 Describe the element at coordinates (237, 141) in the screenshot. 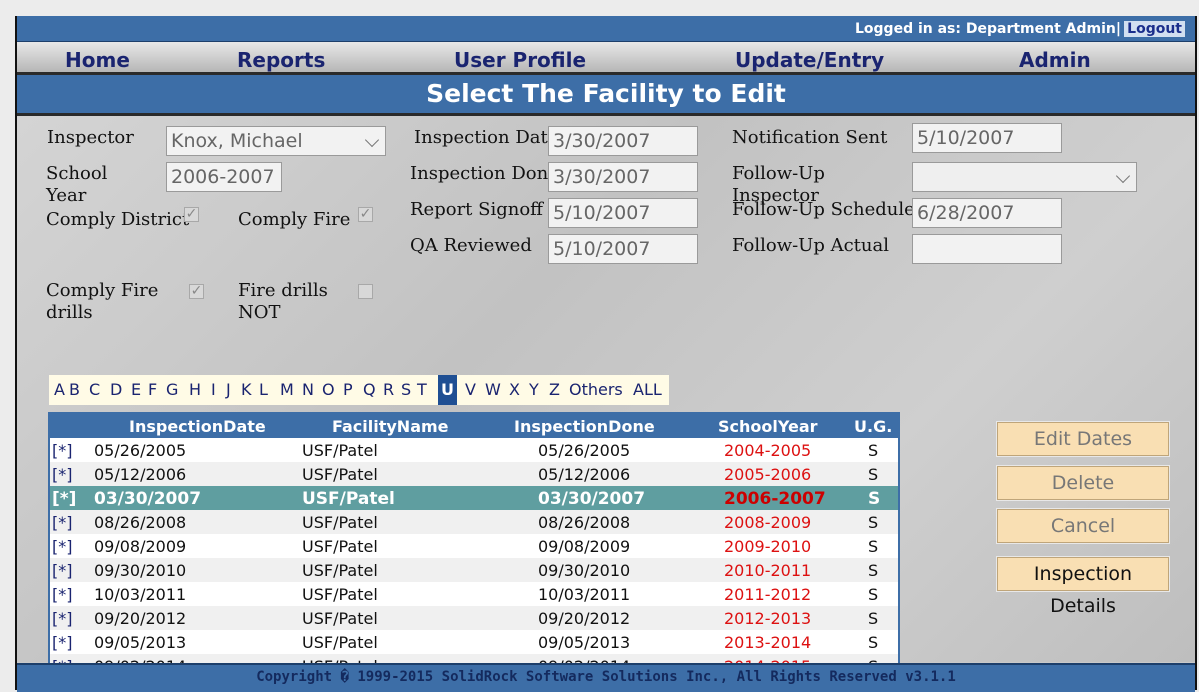

I see `inspector-value: Knox, Michael` at that location.